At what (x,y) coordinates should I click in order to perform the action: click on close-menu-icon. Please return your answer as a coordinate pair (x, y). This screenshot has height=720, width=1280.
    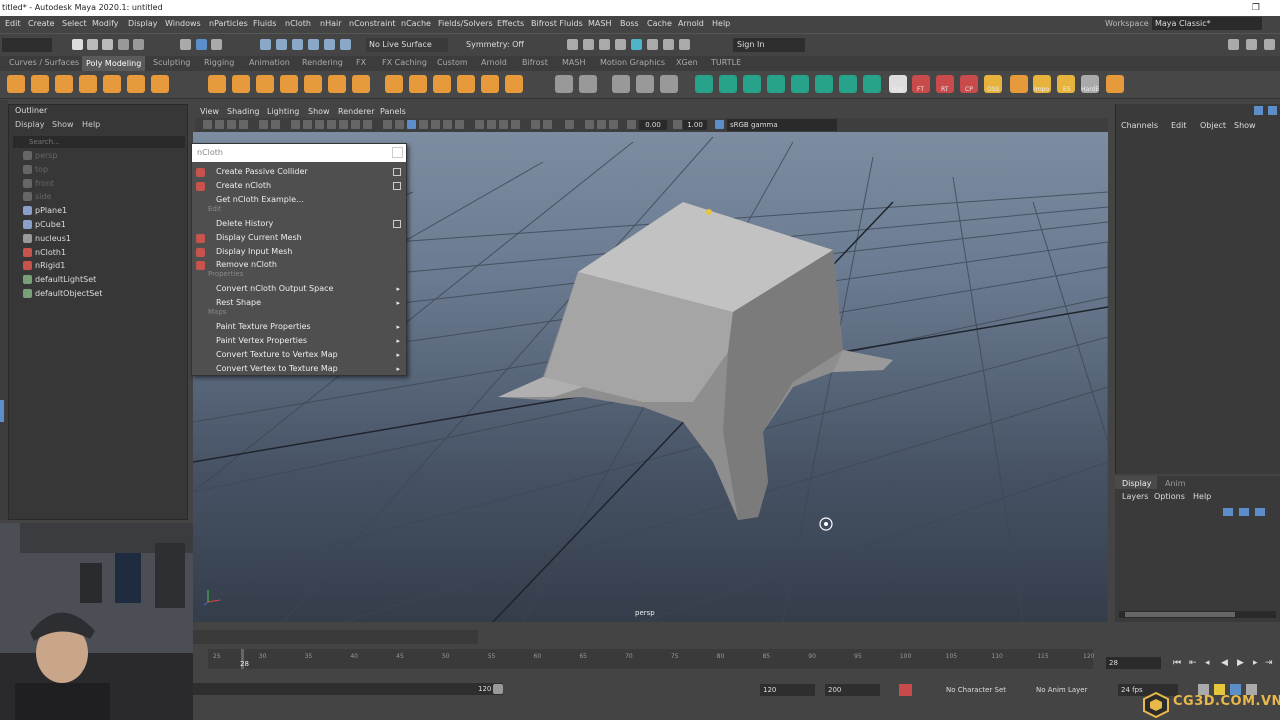
    Looking at the image, I should click on (397, 152).